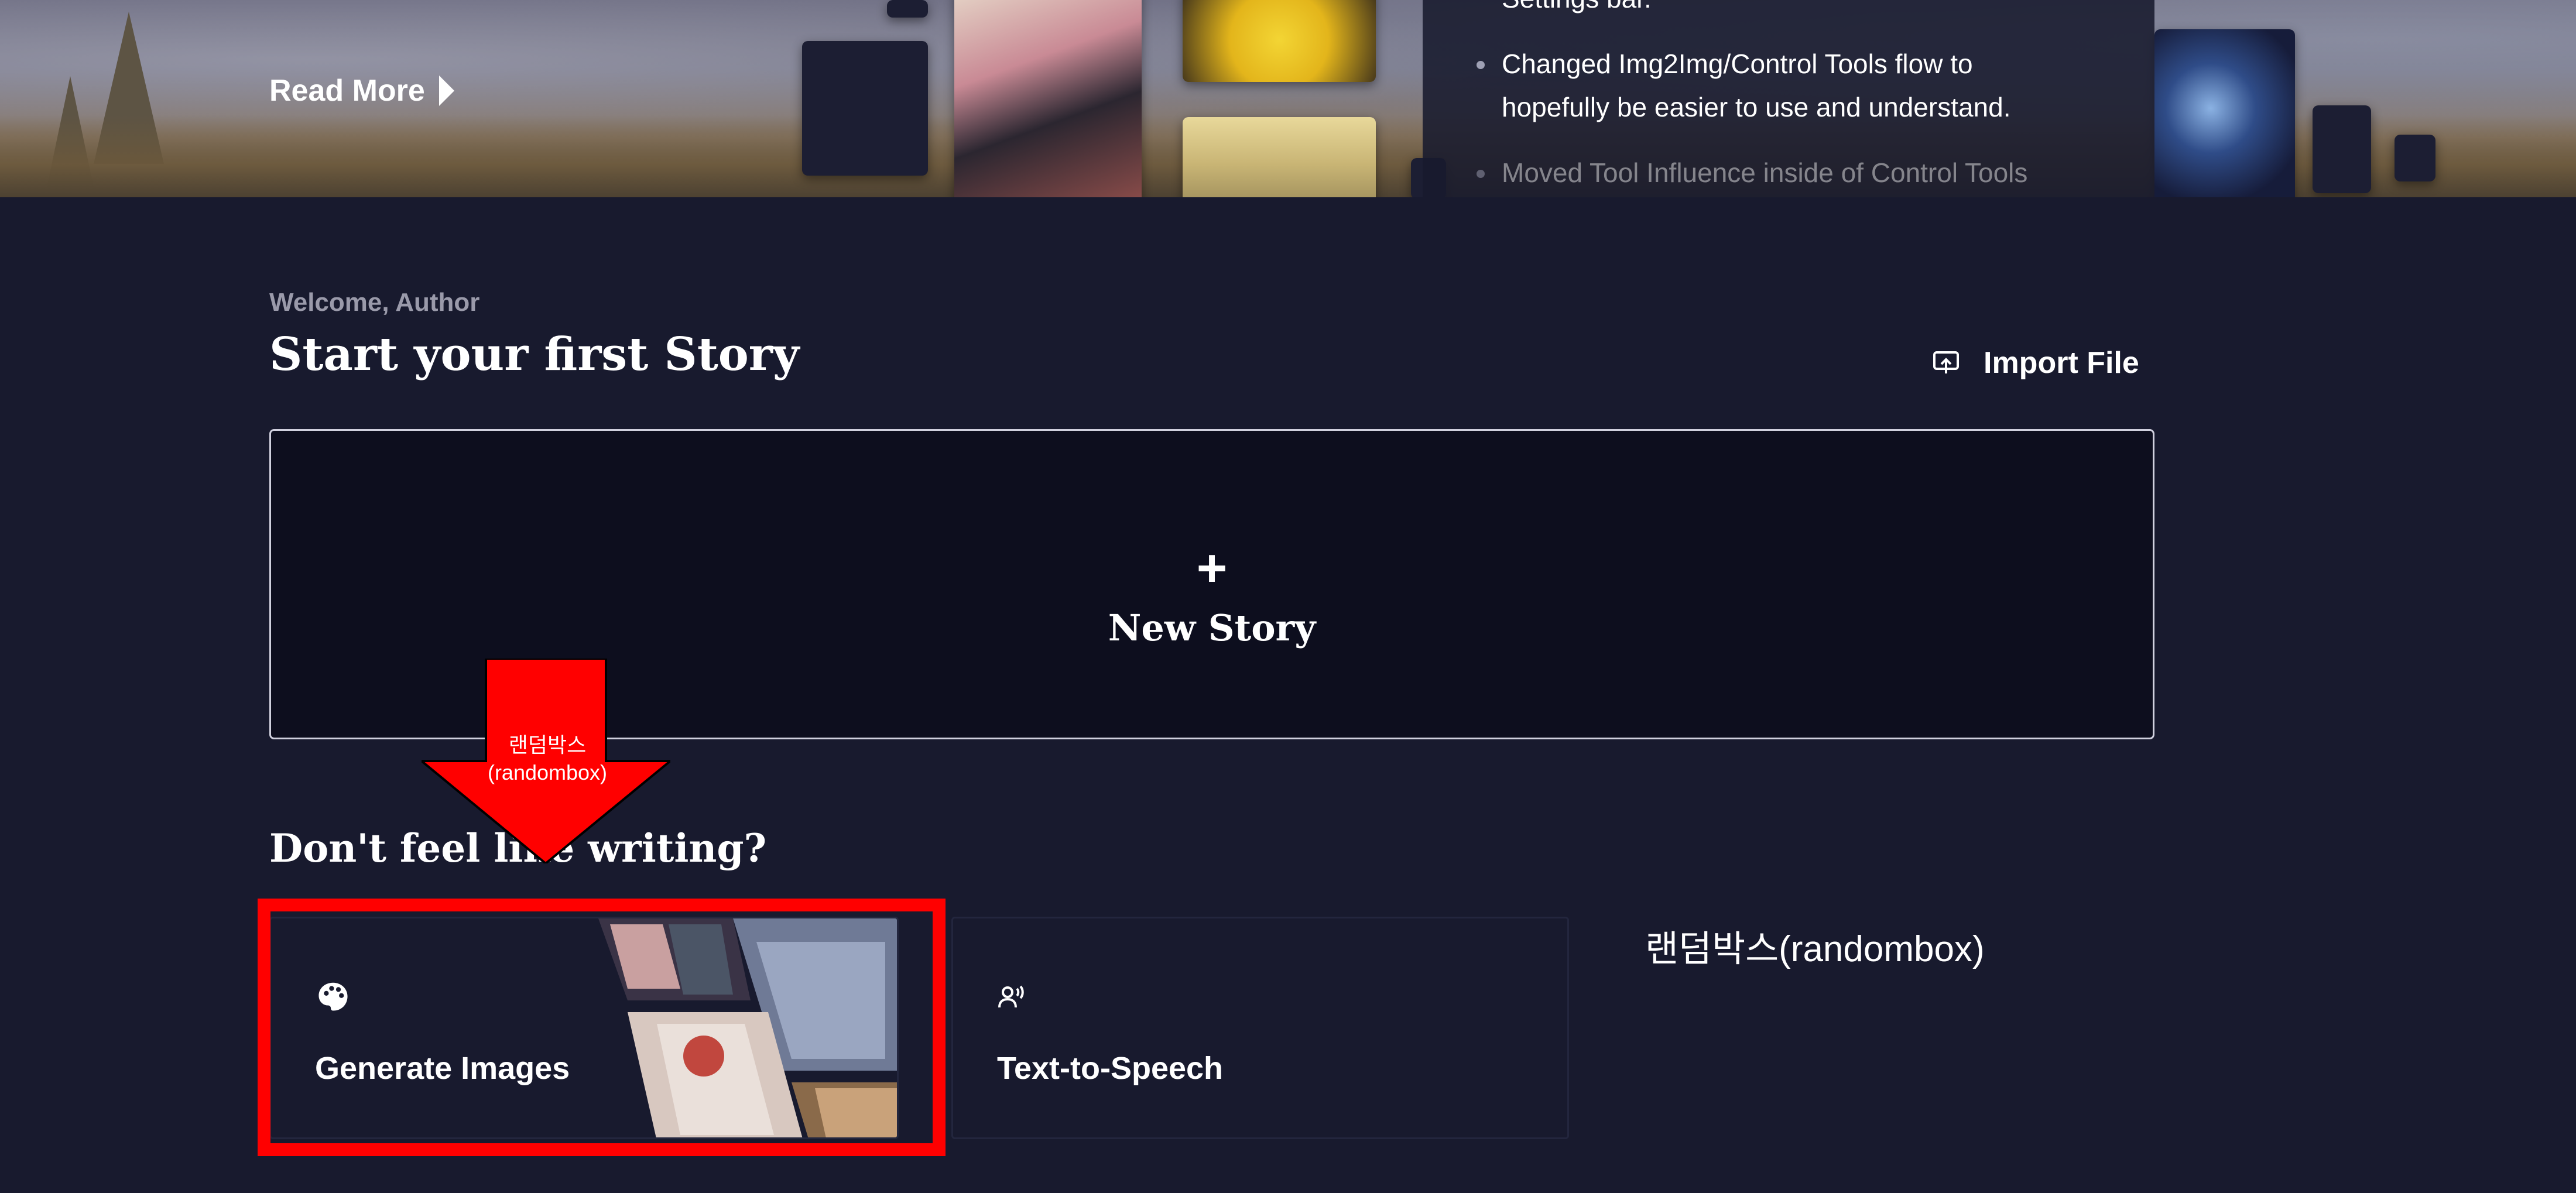 The image size is (2576, 1193). I want to click on text-to-speech-card: Text-to-Speech, so click(1260, 1028).